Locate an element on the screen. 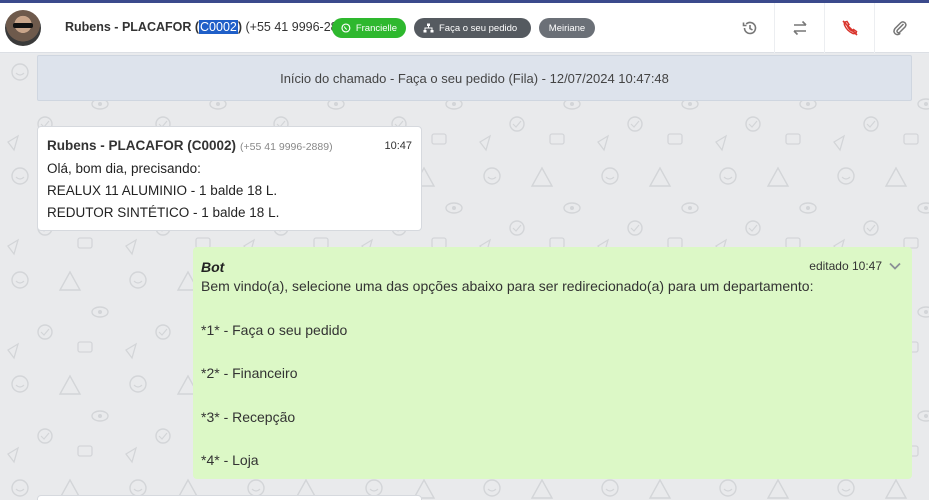  message-line: Olá, bom dia, precisando: is located at coordinates (124, 168).